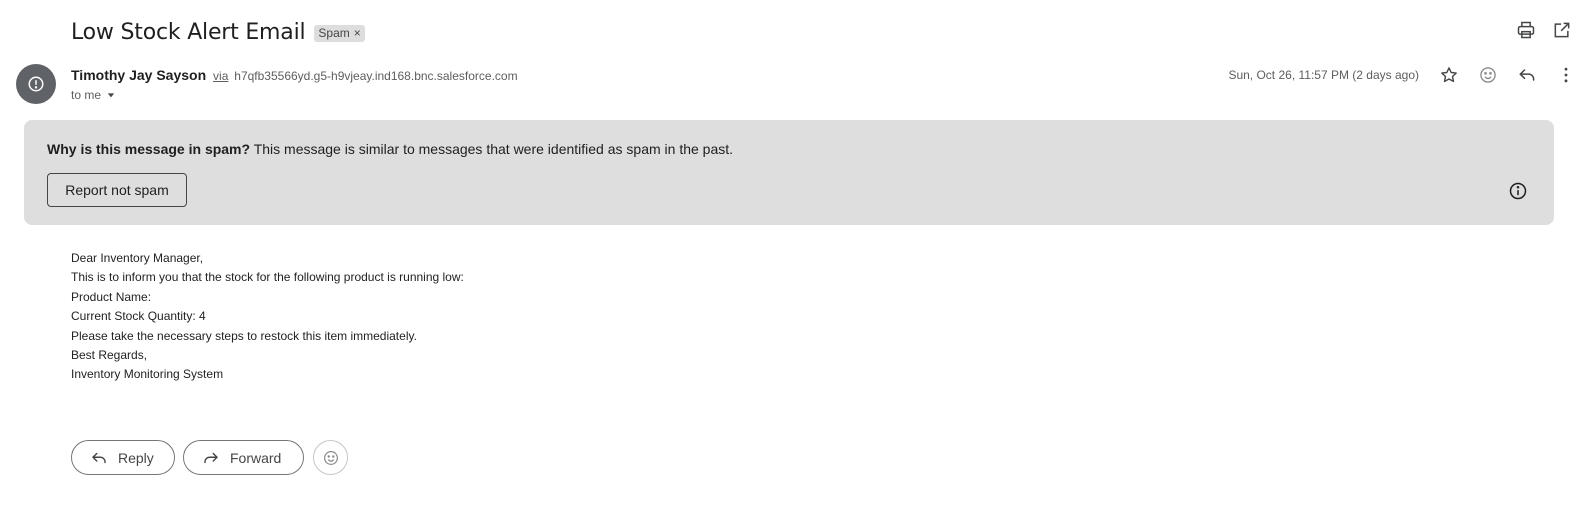 The width and height of the screenshot is (1590, 517). Describe the element at coordinates (1449, 75) in the screenshot. I see `star-icon` at that location.